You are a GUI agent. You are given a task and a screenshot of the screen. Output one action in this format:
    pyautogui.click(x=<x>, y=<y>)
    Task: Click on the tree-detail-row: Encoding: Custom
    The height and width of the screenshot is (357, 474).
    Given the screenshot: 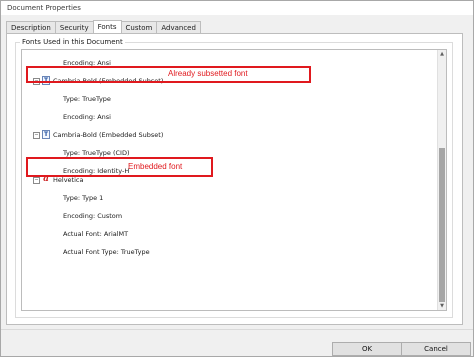 What is the action you would take?
    pyautogui.click(x=92, y=216)
    